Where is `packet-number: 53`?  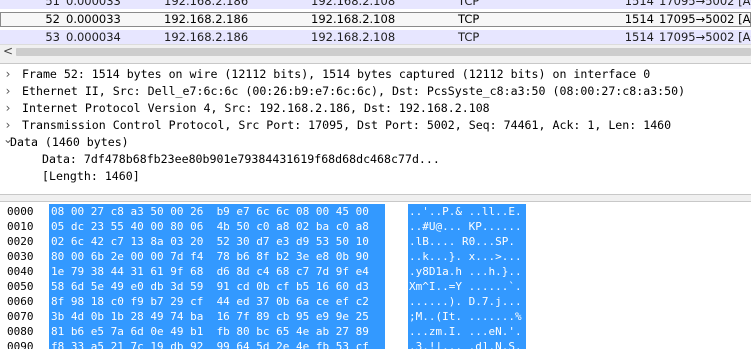 packet-number: 53 is located at coordinates (52, 37).